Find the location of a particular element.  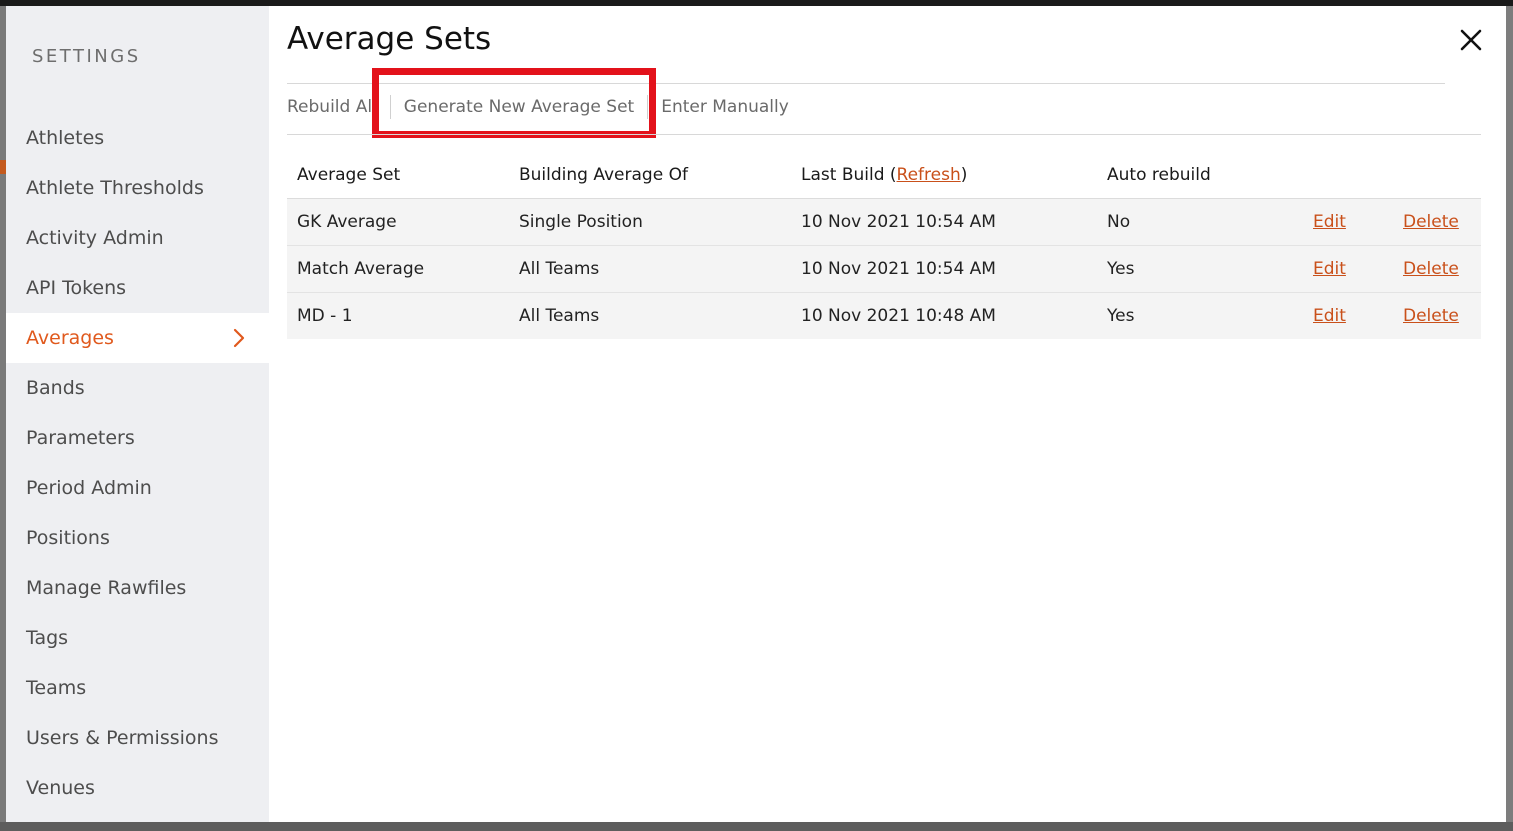

title-divider is located at coordinates (866, 83).